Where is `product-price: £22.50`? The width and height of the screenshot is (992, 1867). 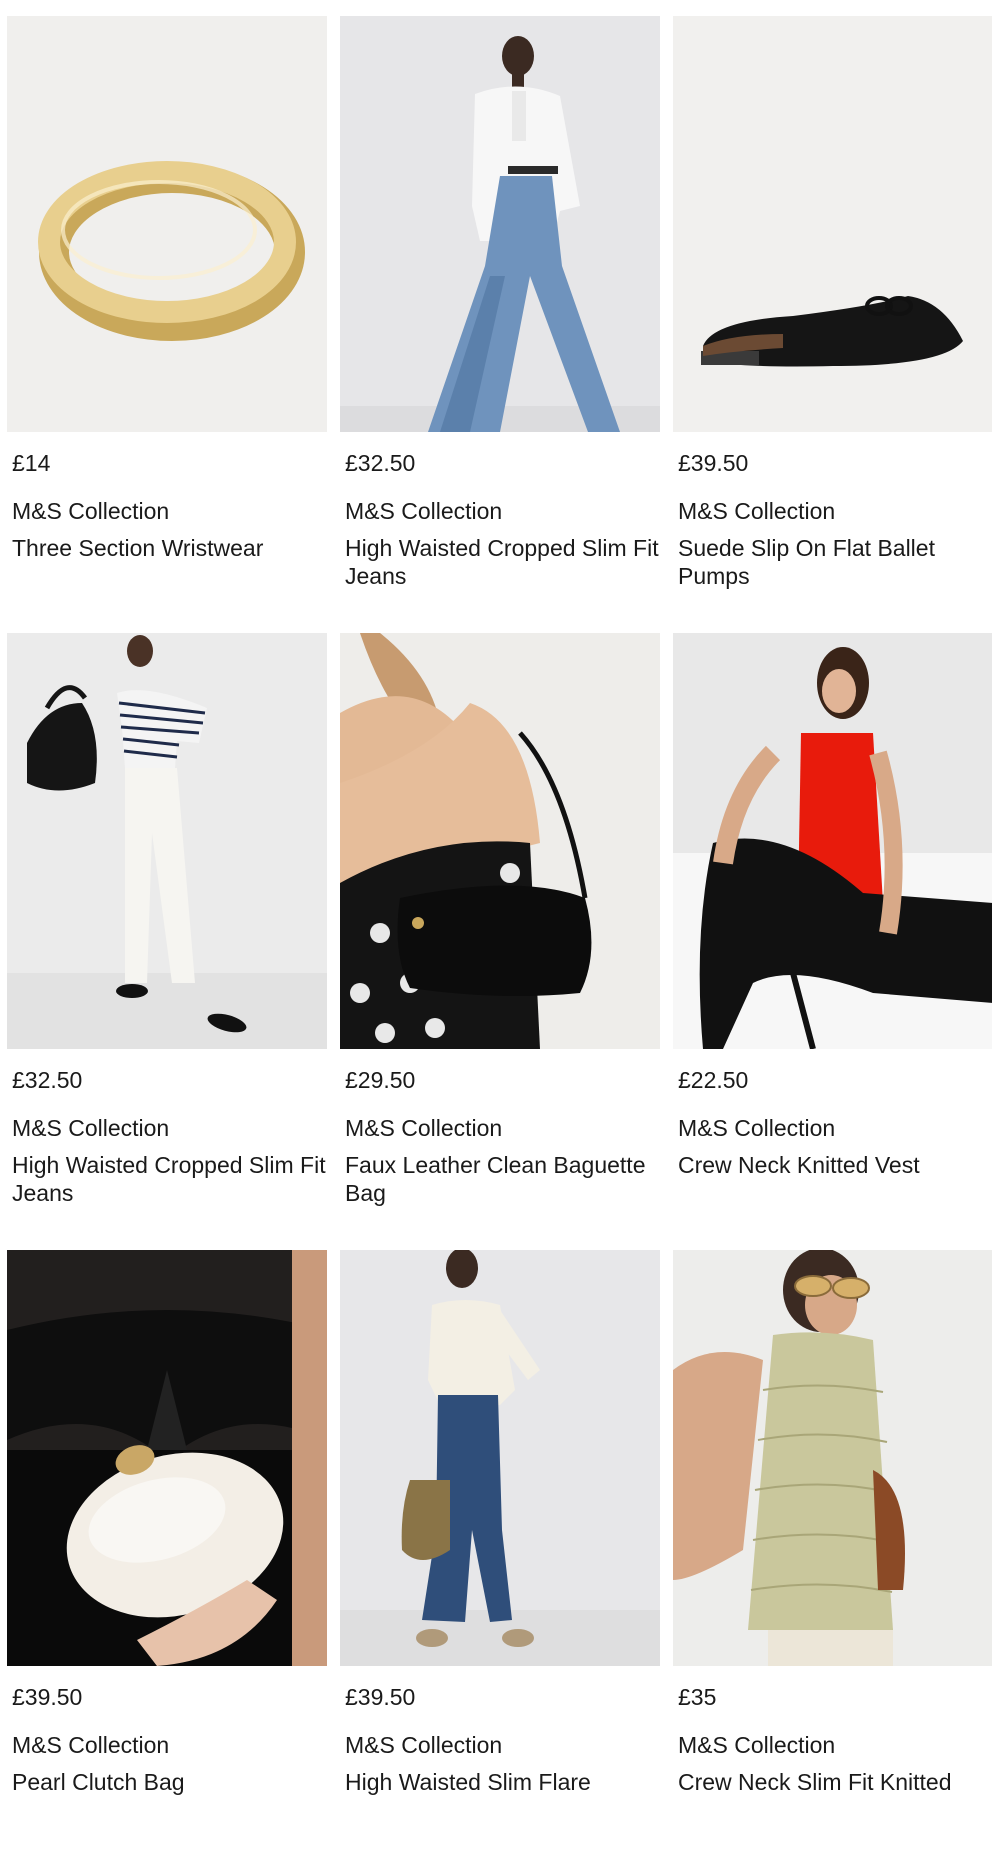 product-price: £22.50 is located at coordinates (713, 1080).